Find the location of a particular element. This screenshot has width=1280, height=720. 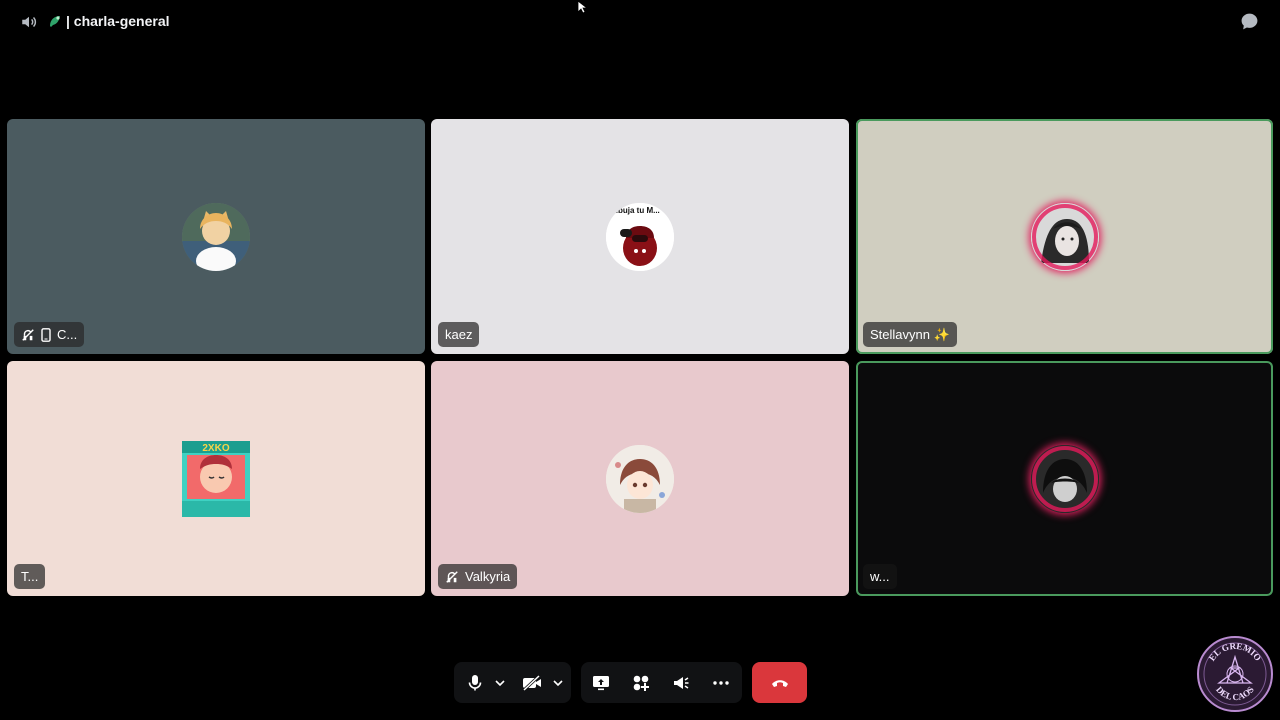

participant-name-tag: kaez is located at coordinates (459, 334).